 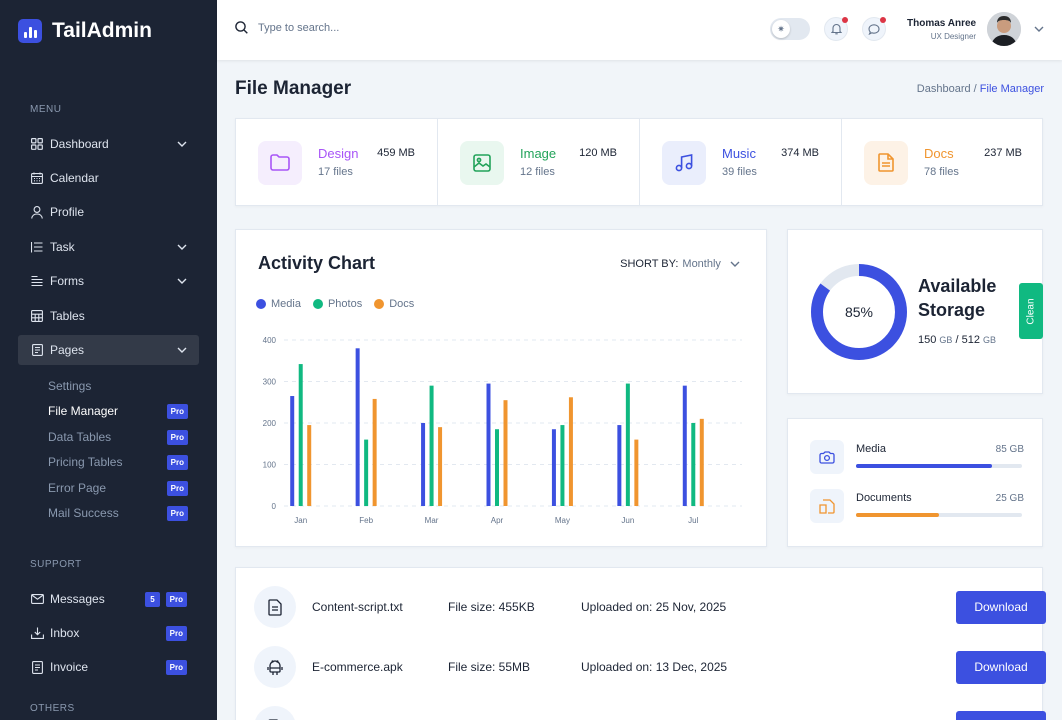 What do you see at coordinates (1039, 29) in the screenshot?
I see `chevron-down-icon` at bounding box center [1039, 29].